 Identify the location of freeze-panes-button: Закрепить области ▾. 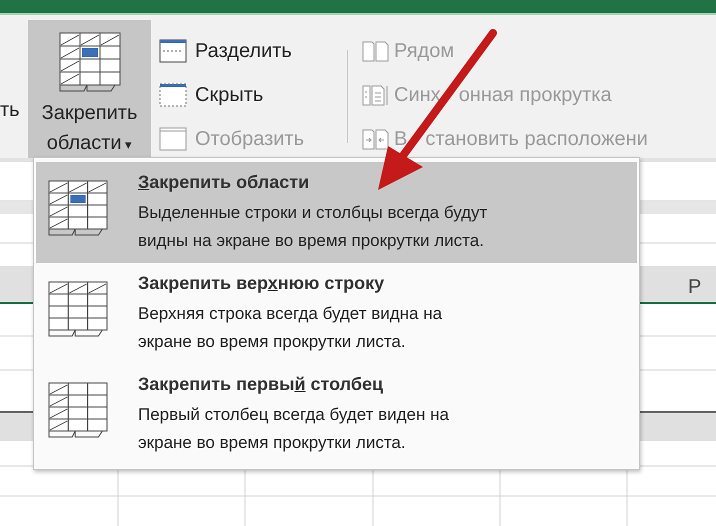
(89, 89).